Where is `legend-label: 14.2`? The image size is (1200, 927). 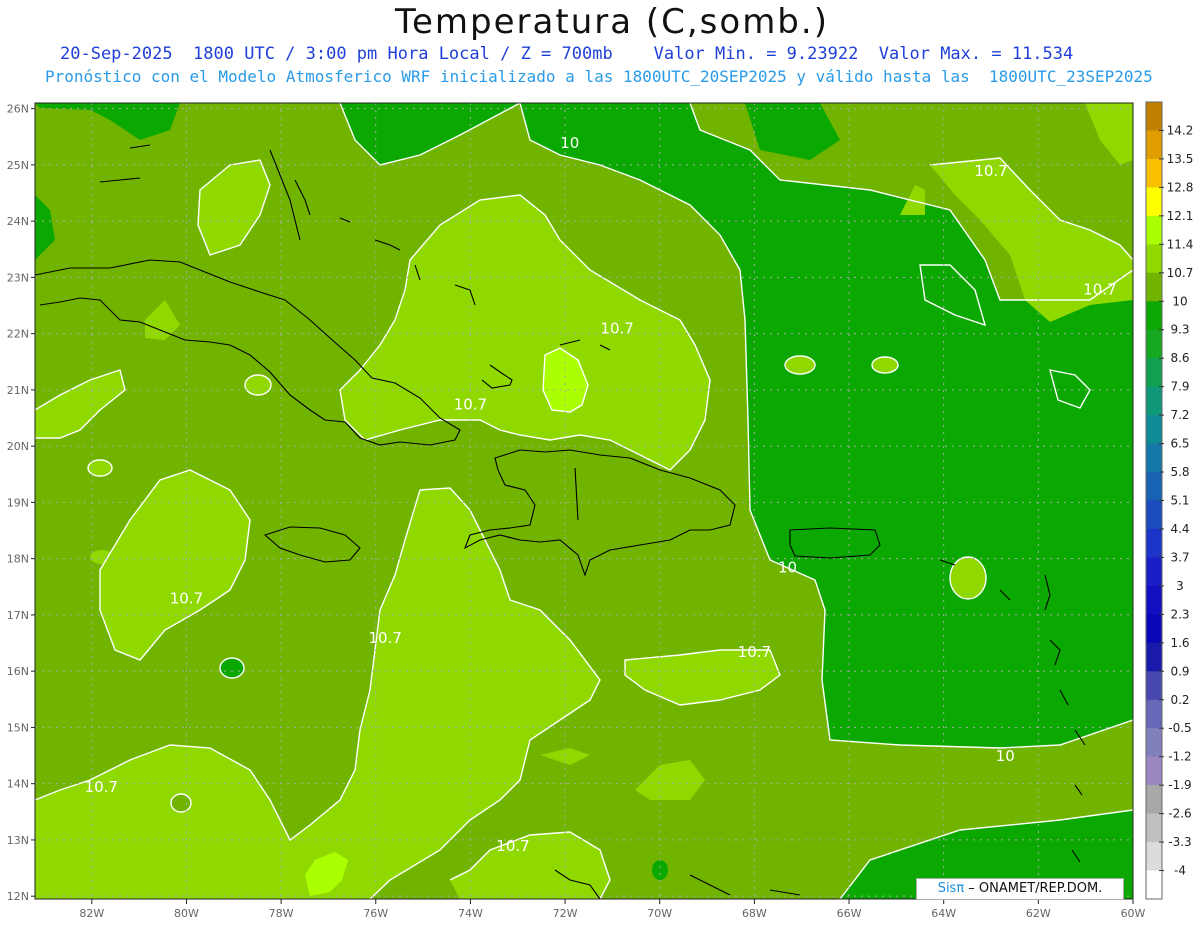
legend-label: 14.2 is located at coordinates (1180, 130).